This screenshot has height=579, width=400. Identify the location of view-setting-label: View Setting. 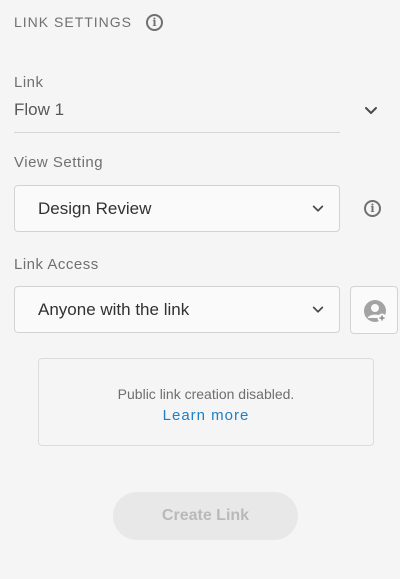
(59, 162).